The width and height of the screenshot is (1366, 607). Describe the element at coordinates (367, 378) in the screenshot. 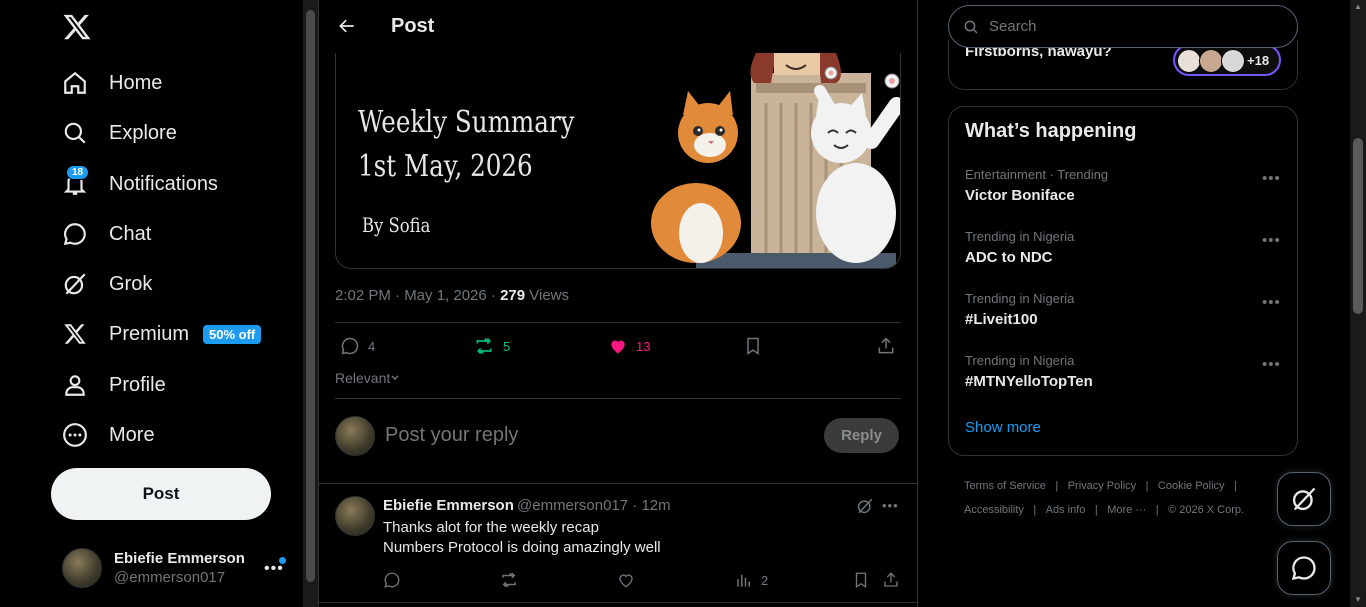

I see `reply-sort-dropdown: Relevant` at that location.